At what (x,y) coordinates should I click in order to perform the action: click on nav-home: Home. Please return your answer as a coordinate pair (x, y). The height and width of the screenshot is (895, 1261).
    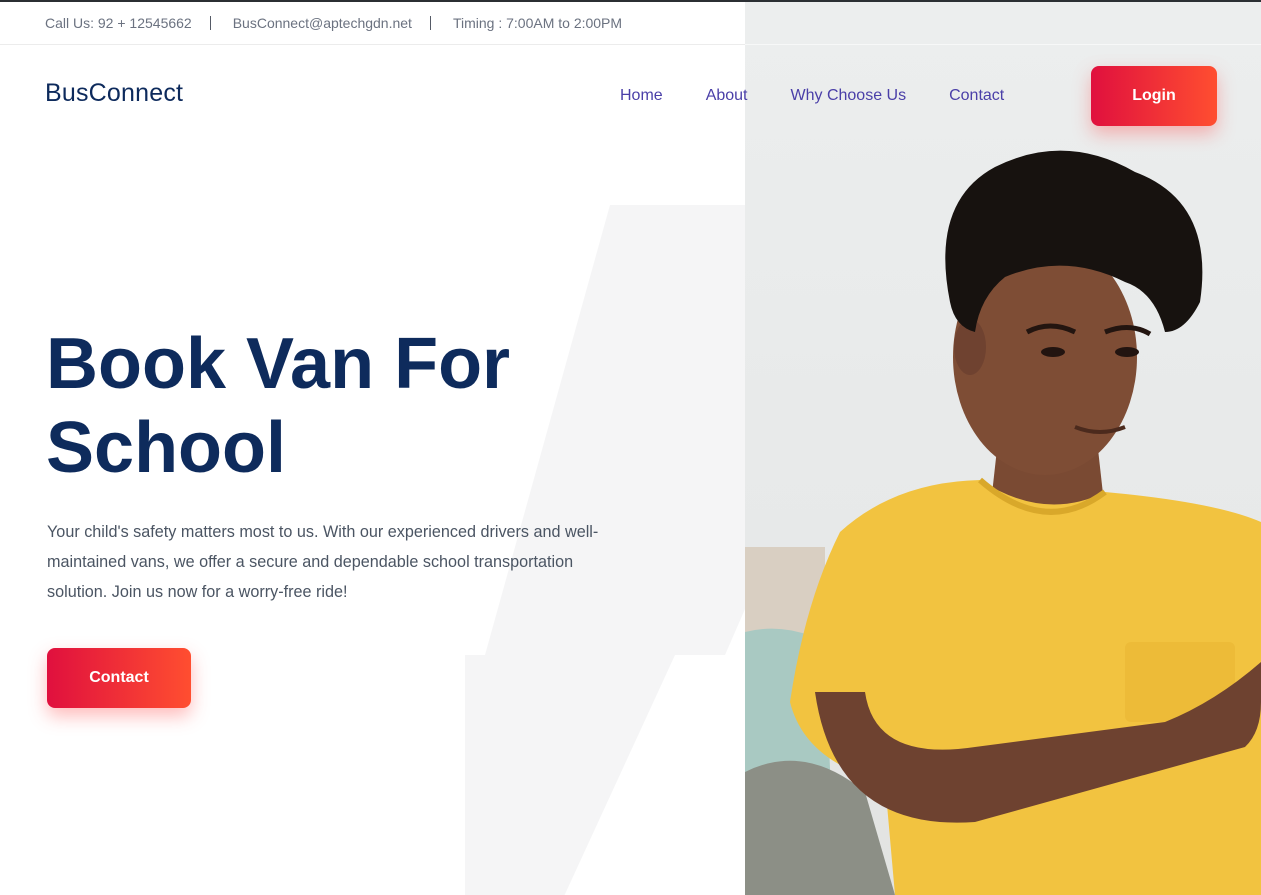
    Looking at the image, I should click on (641, 96).